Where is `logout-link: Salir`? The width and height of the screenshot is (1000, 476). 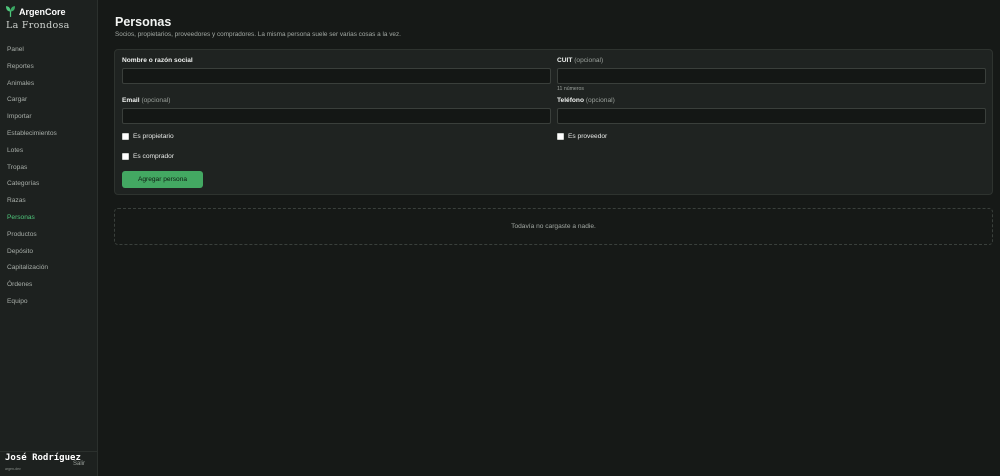 logout-link: Salir is located at coordinates (79, 464).